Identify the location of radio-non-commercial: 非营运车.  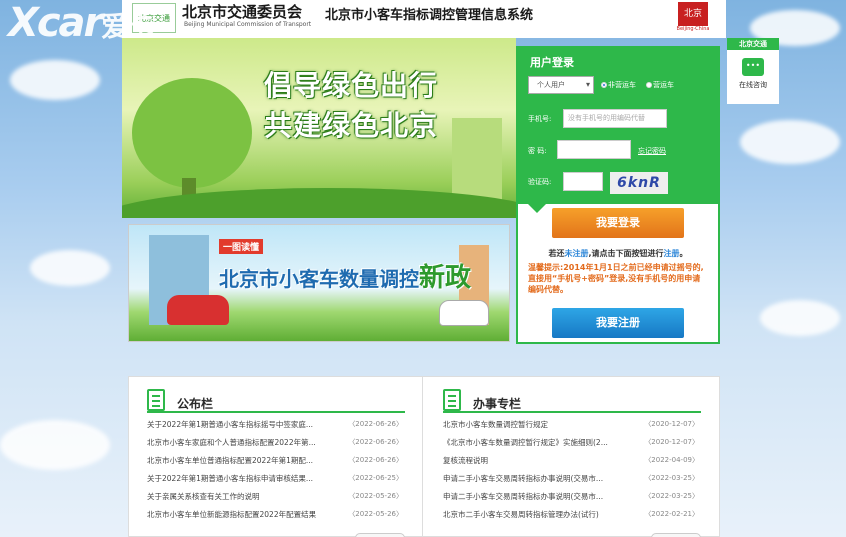
(618, 85).